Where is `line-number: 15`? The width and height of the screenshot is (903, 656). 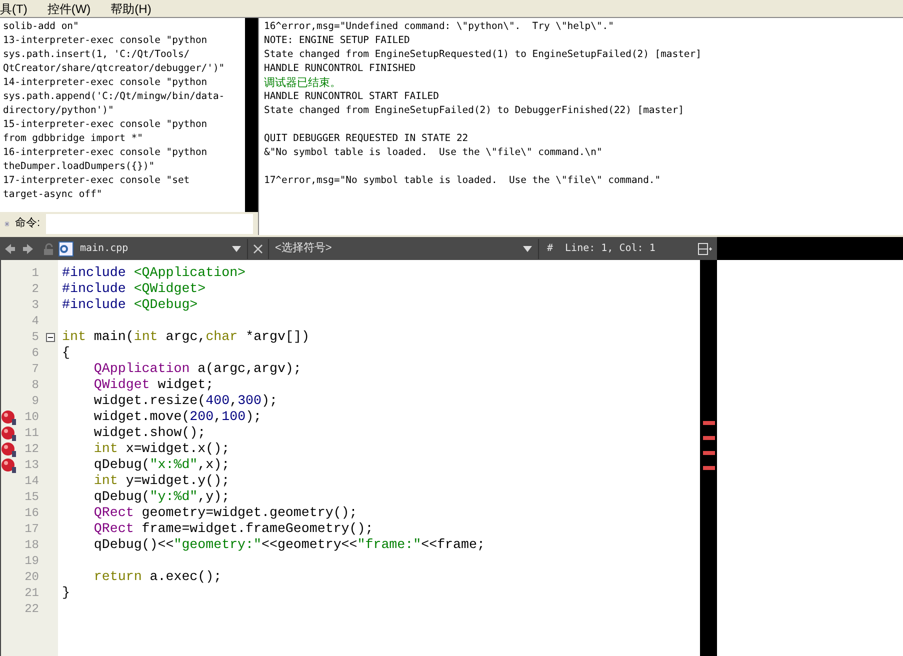 line-number: 15 is located at coordinates (31, 497).